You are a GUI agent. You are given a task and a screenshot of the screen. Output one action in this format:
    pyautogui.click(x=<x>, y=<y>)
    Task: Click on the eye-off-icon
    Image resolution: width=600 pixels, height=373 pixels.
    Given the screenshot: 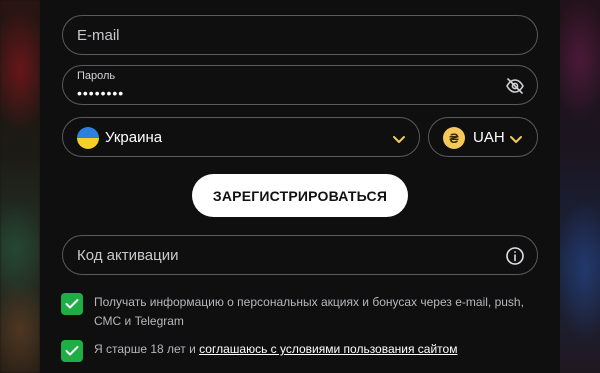 What is the action you would take?
    pyautogui.click(x=515, y=86)
    